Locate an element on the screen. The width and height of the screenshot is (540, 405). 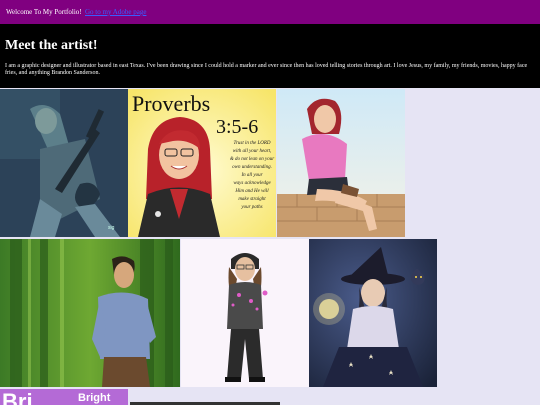
character-design-image is located at coordinates (245, 313).